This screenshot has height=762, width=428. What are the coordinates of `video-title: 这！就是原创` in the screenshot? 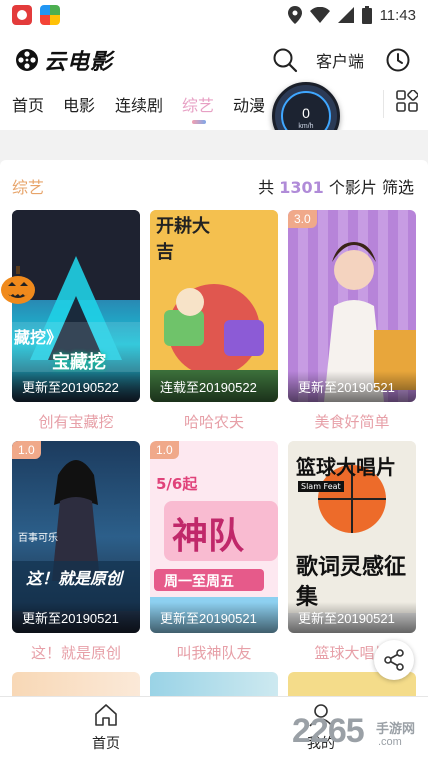 It's located at (76, 652).